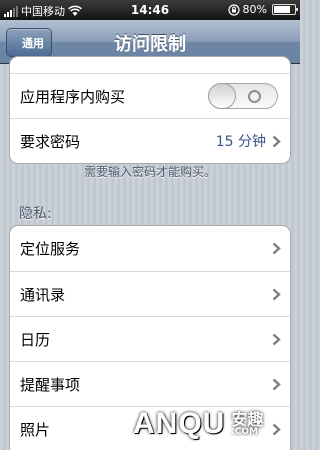  What do you see at coordinates (149, 172) in the screenshot?
I see `purchase-footnote: 需要输入密码才能购买。` at bounding box center [149, 172].